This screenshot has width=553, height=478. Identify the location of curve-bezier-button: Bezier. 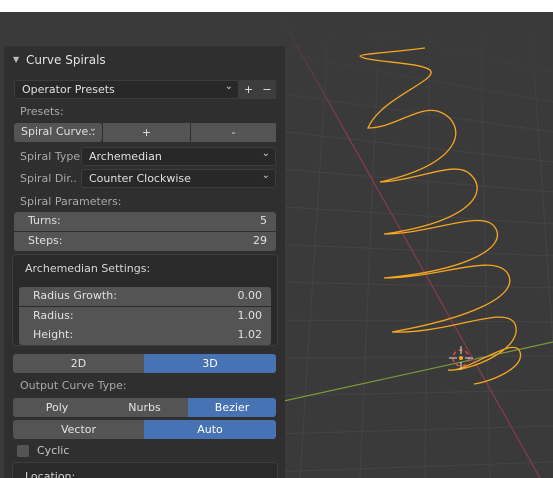
(232, 407).